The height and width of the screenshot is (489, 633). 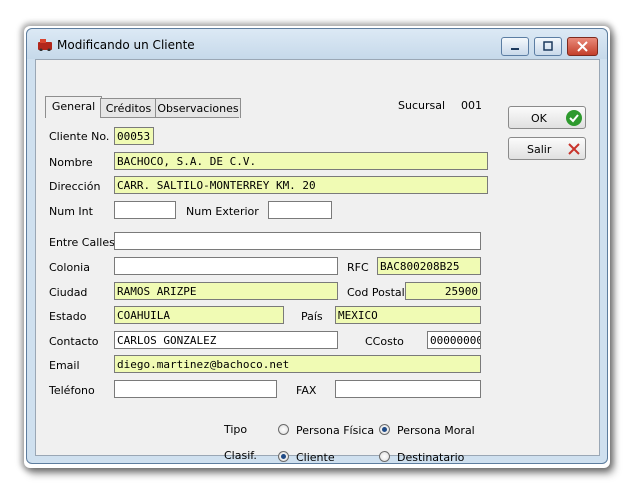 I want to click on contacto-field: CARLOS GONZALEZ, so click(x=226, y=340).